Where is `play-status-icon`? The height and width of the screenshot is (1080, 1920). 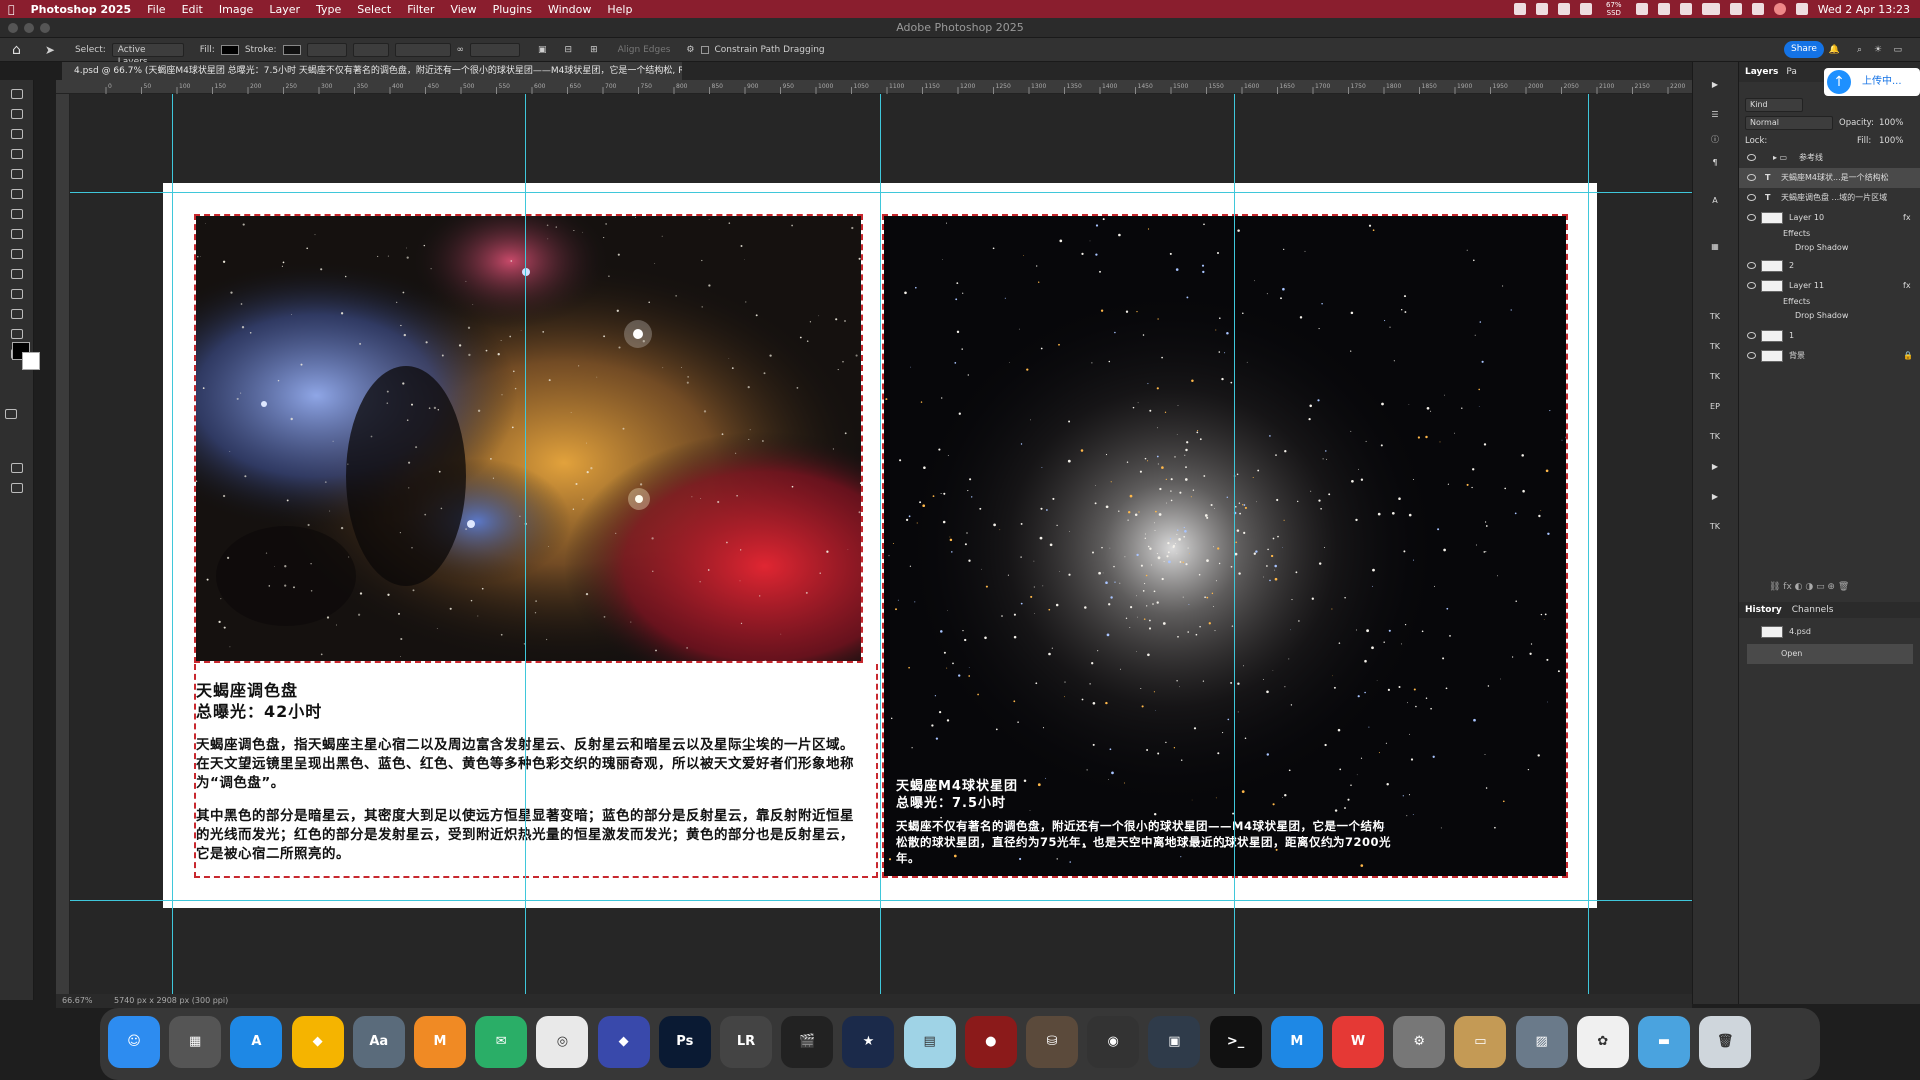 play-status-icon is located at coordinates (1641, 9).